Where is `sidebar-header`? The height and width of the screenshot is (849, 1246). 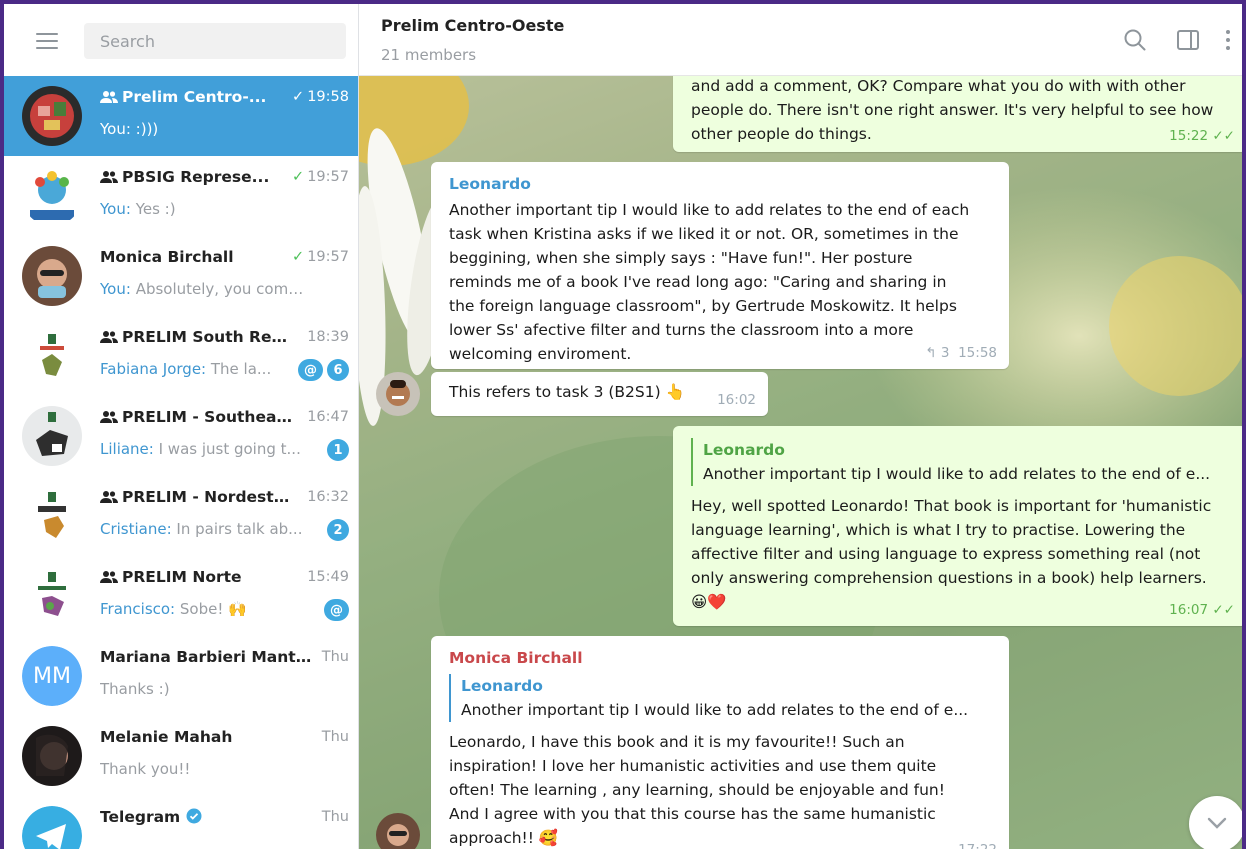
sidebar-header is located at coordinates (181, 40).